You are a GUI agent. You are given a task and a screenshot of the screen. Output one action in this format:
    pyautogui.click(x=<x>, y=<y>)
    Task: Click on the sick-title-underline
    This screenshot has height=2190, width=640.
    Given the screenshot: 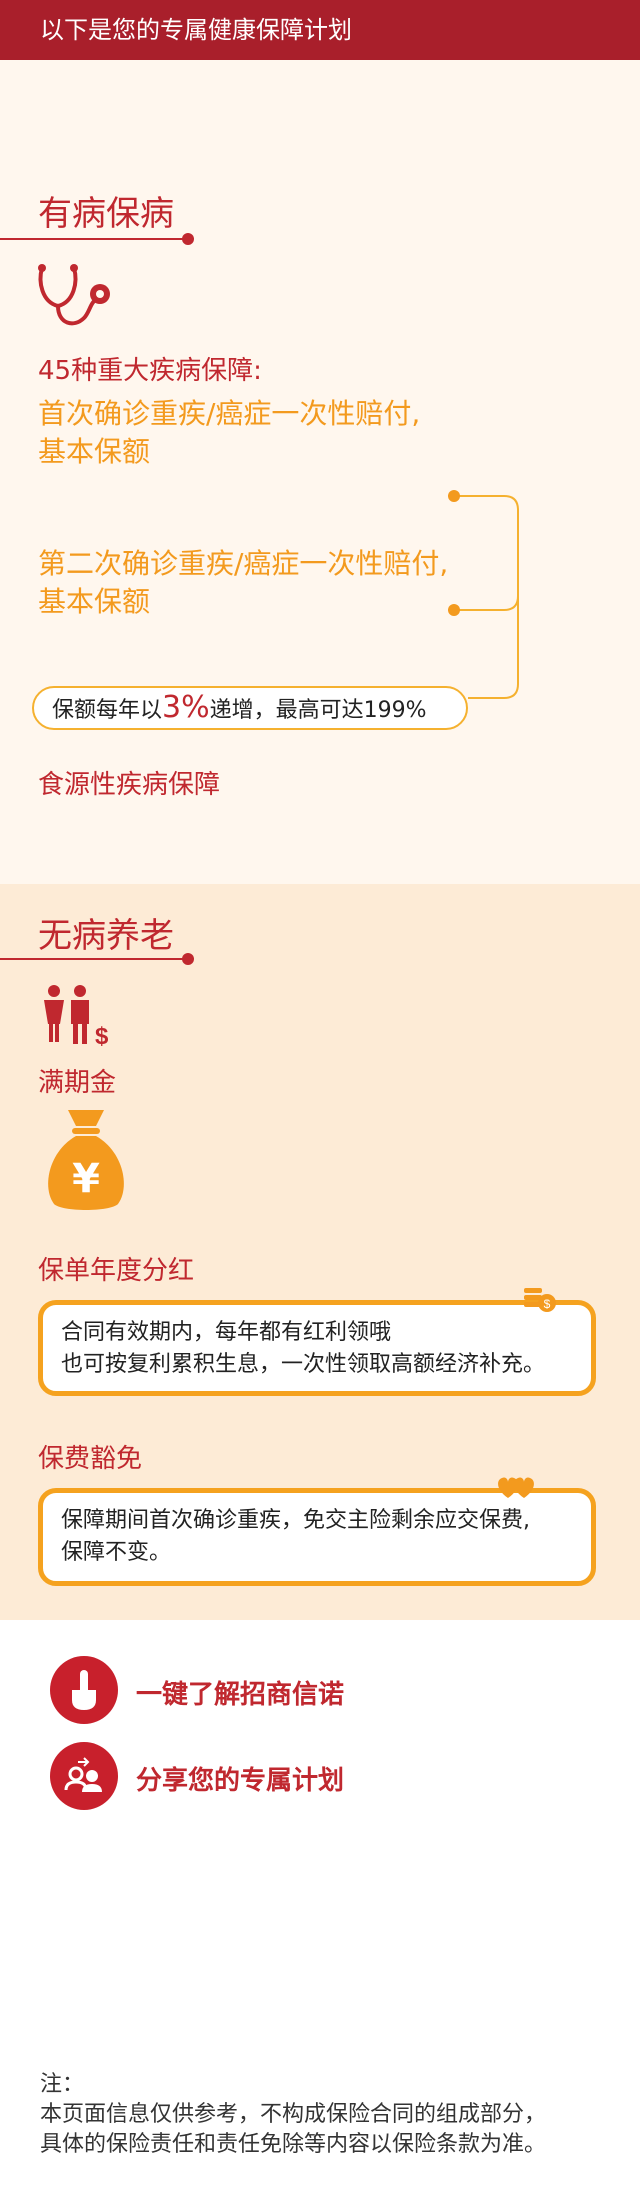 What is the action you would take?
    pyautogui.click(x=93, y=239)
    